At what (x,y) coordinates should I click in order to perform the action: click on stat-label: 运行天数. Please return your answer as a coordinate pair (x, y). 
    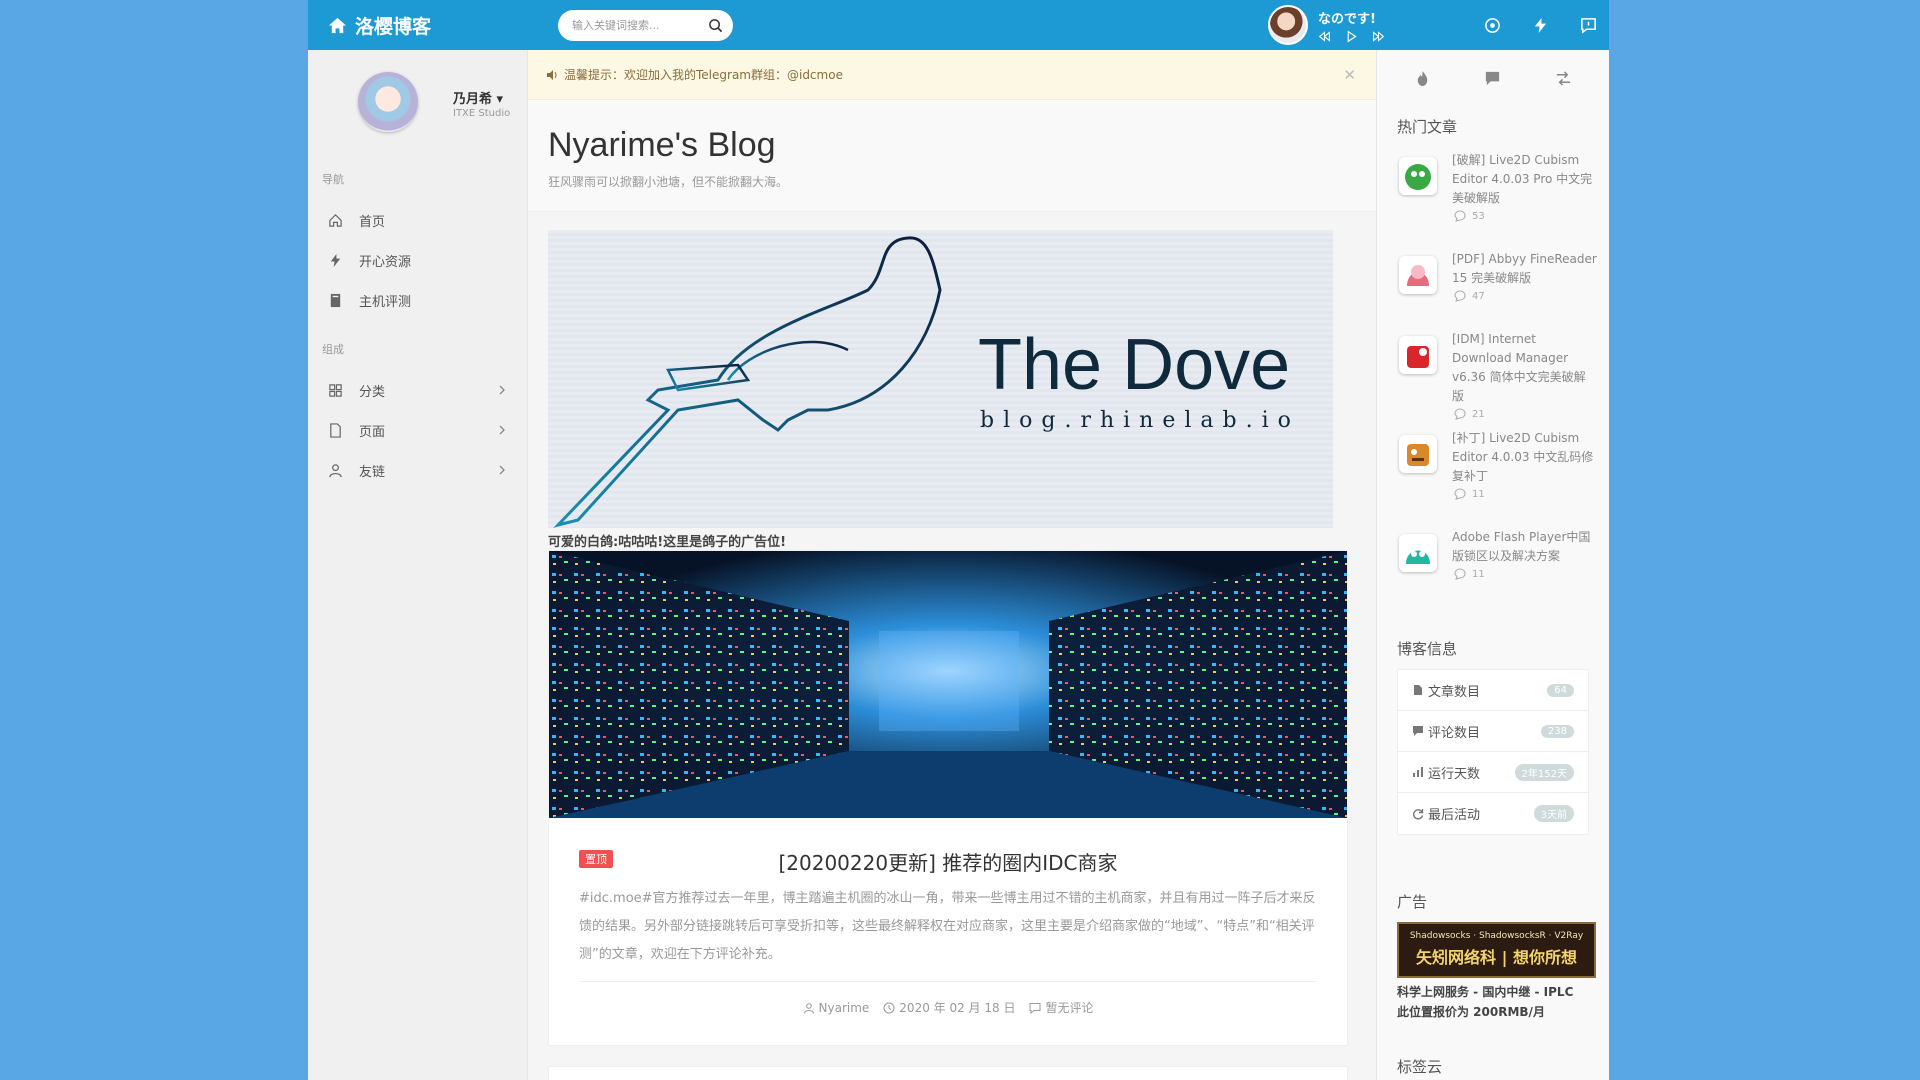
    Looking at the image, I should click on (1454, 774).